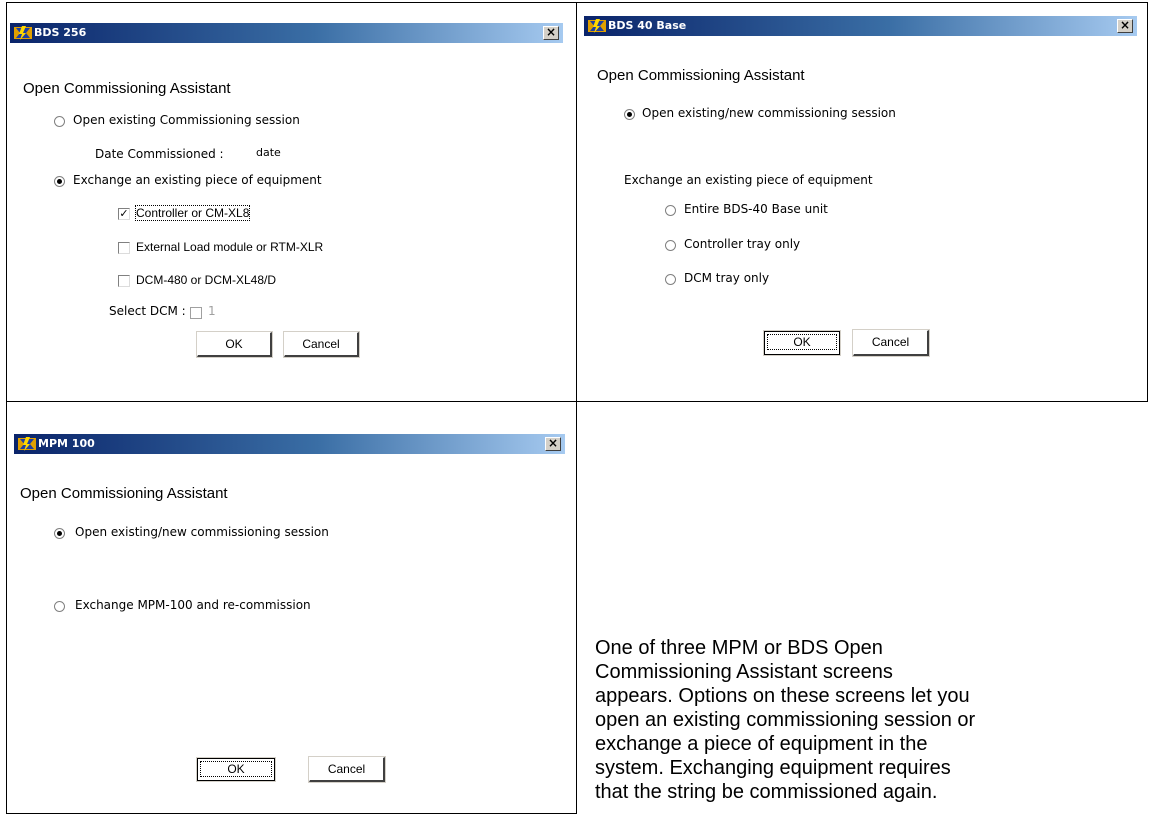 Image resolution: width=1153 pixels, height=816 pixels. I want to click on title-bar: BDS 256 ×, so click(286, 33).